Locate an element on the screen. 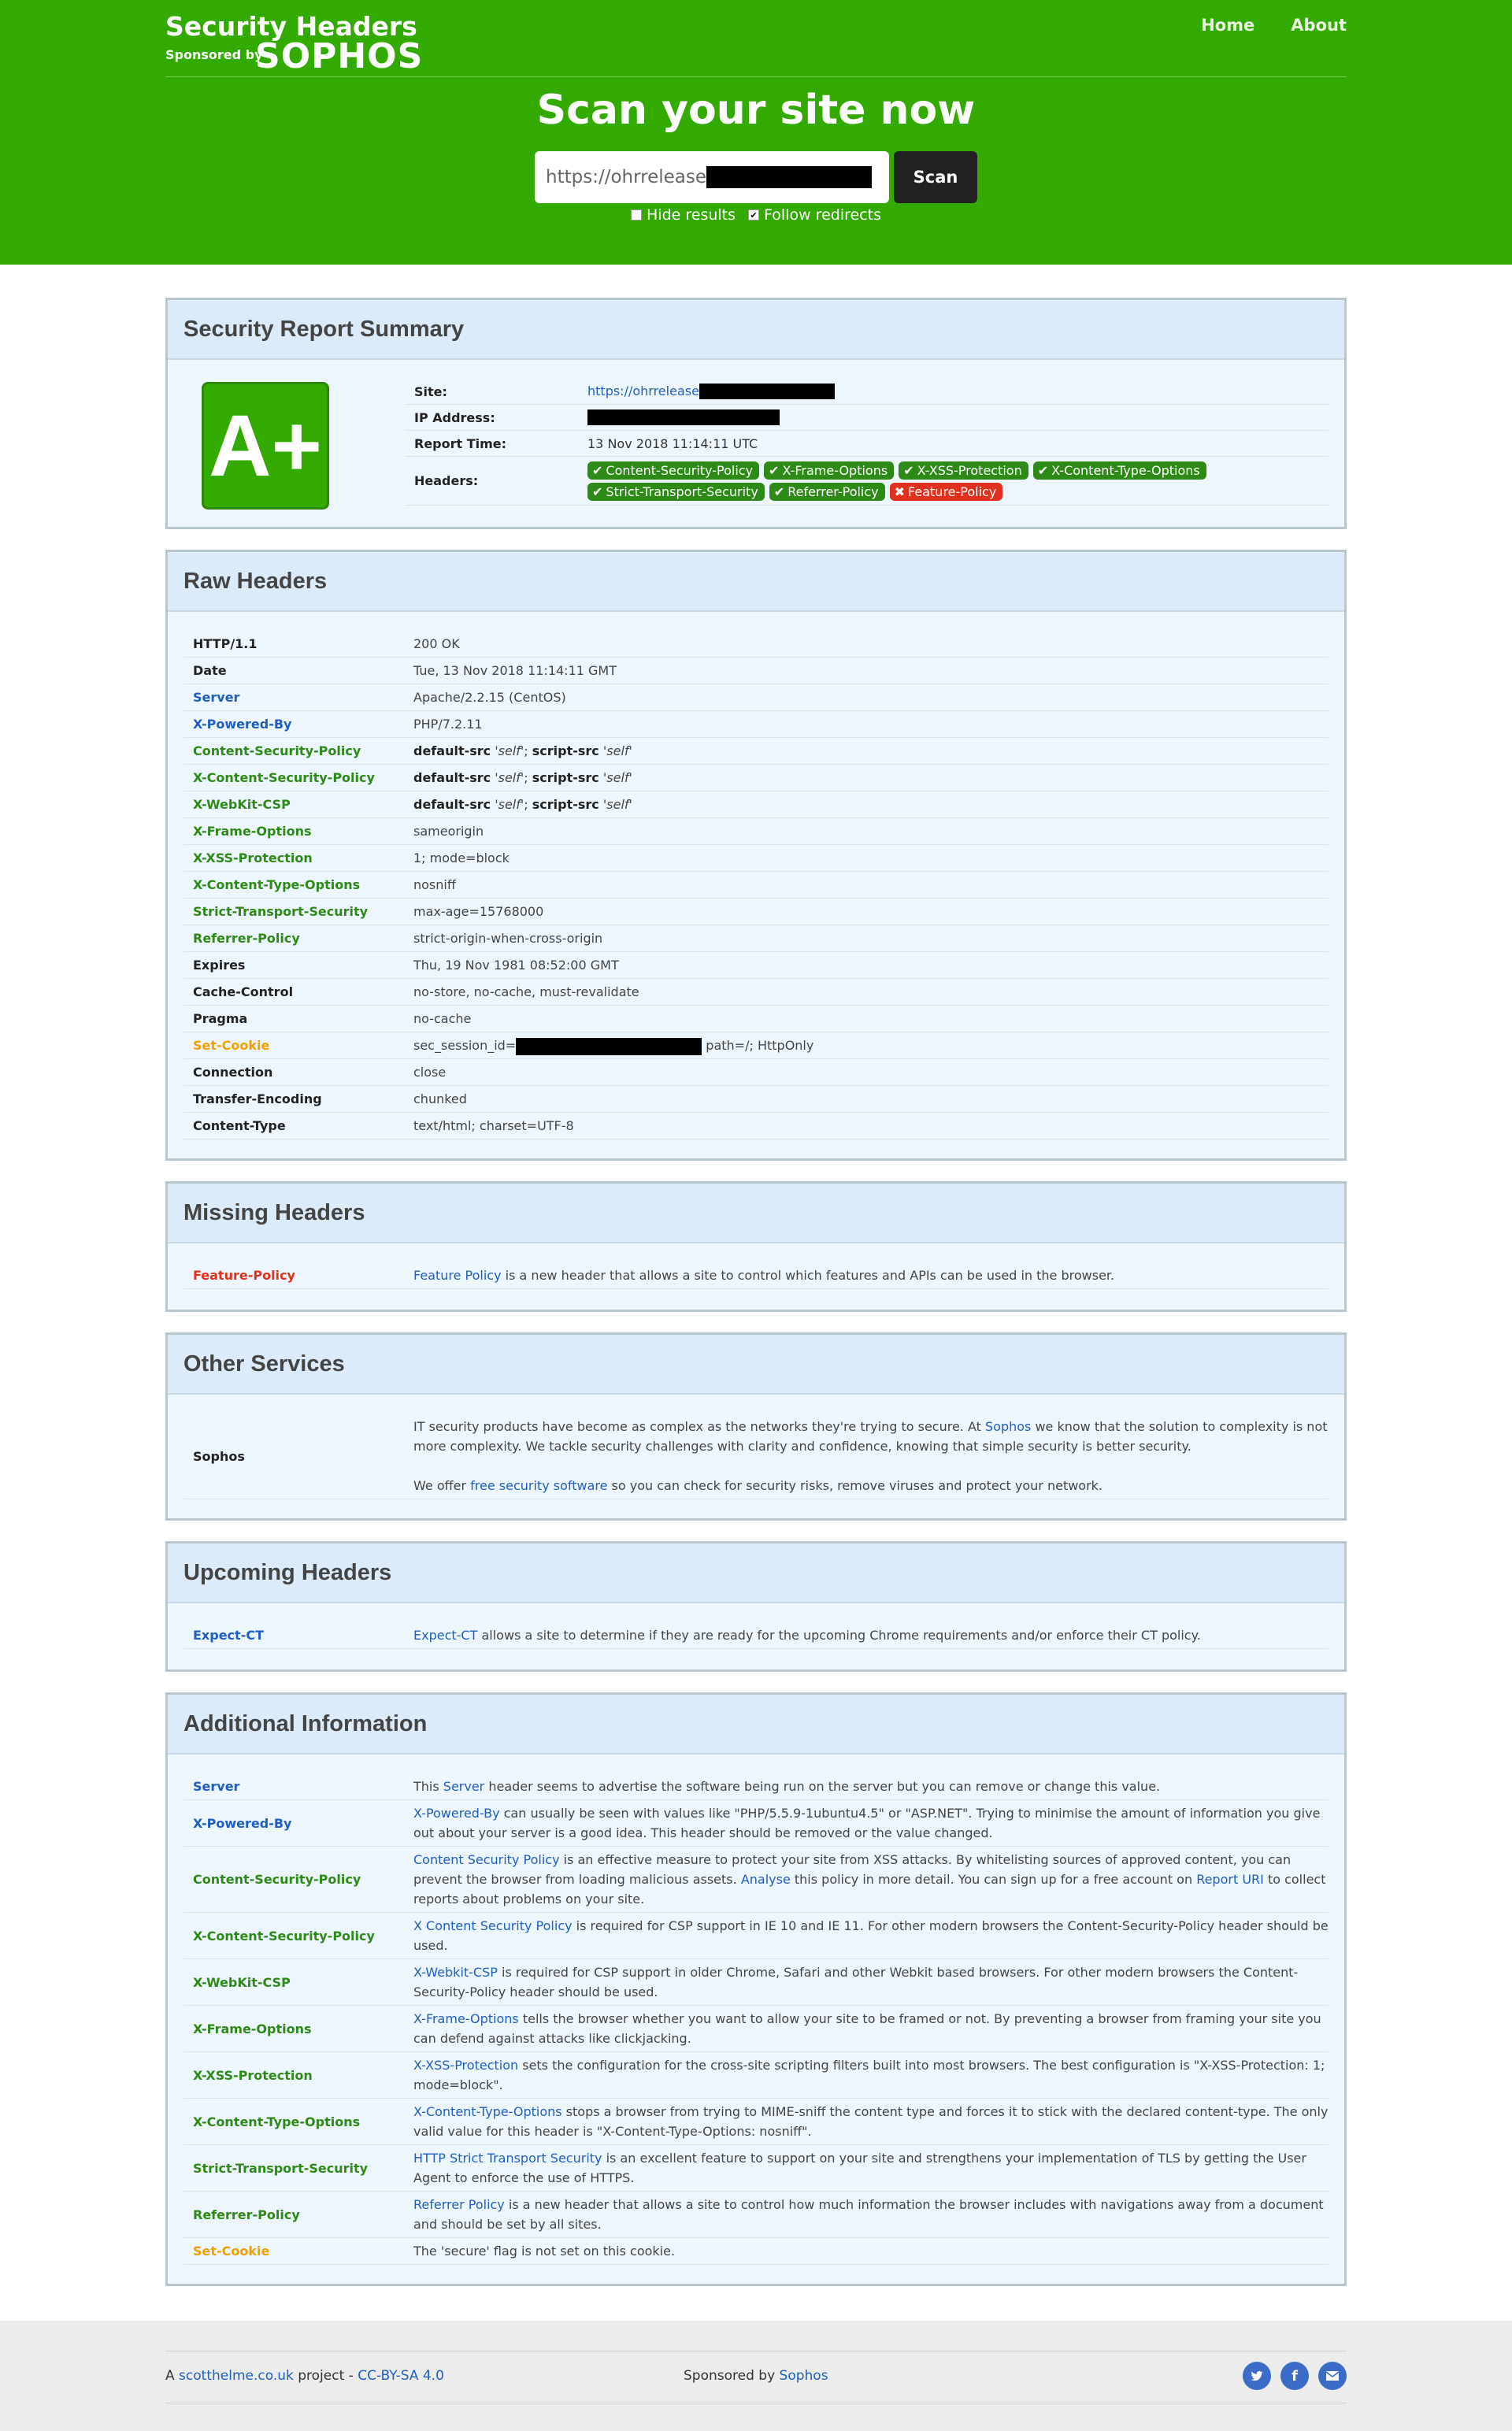 The image size is (1512, 2431). other-services-panel-header: Other Services is located at coordinates (756, 1365).